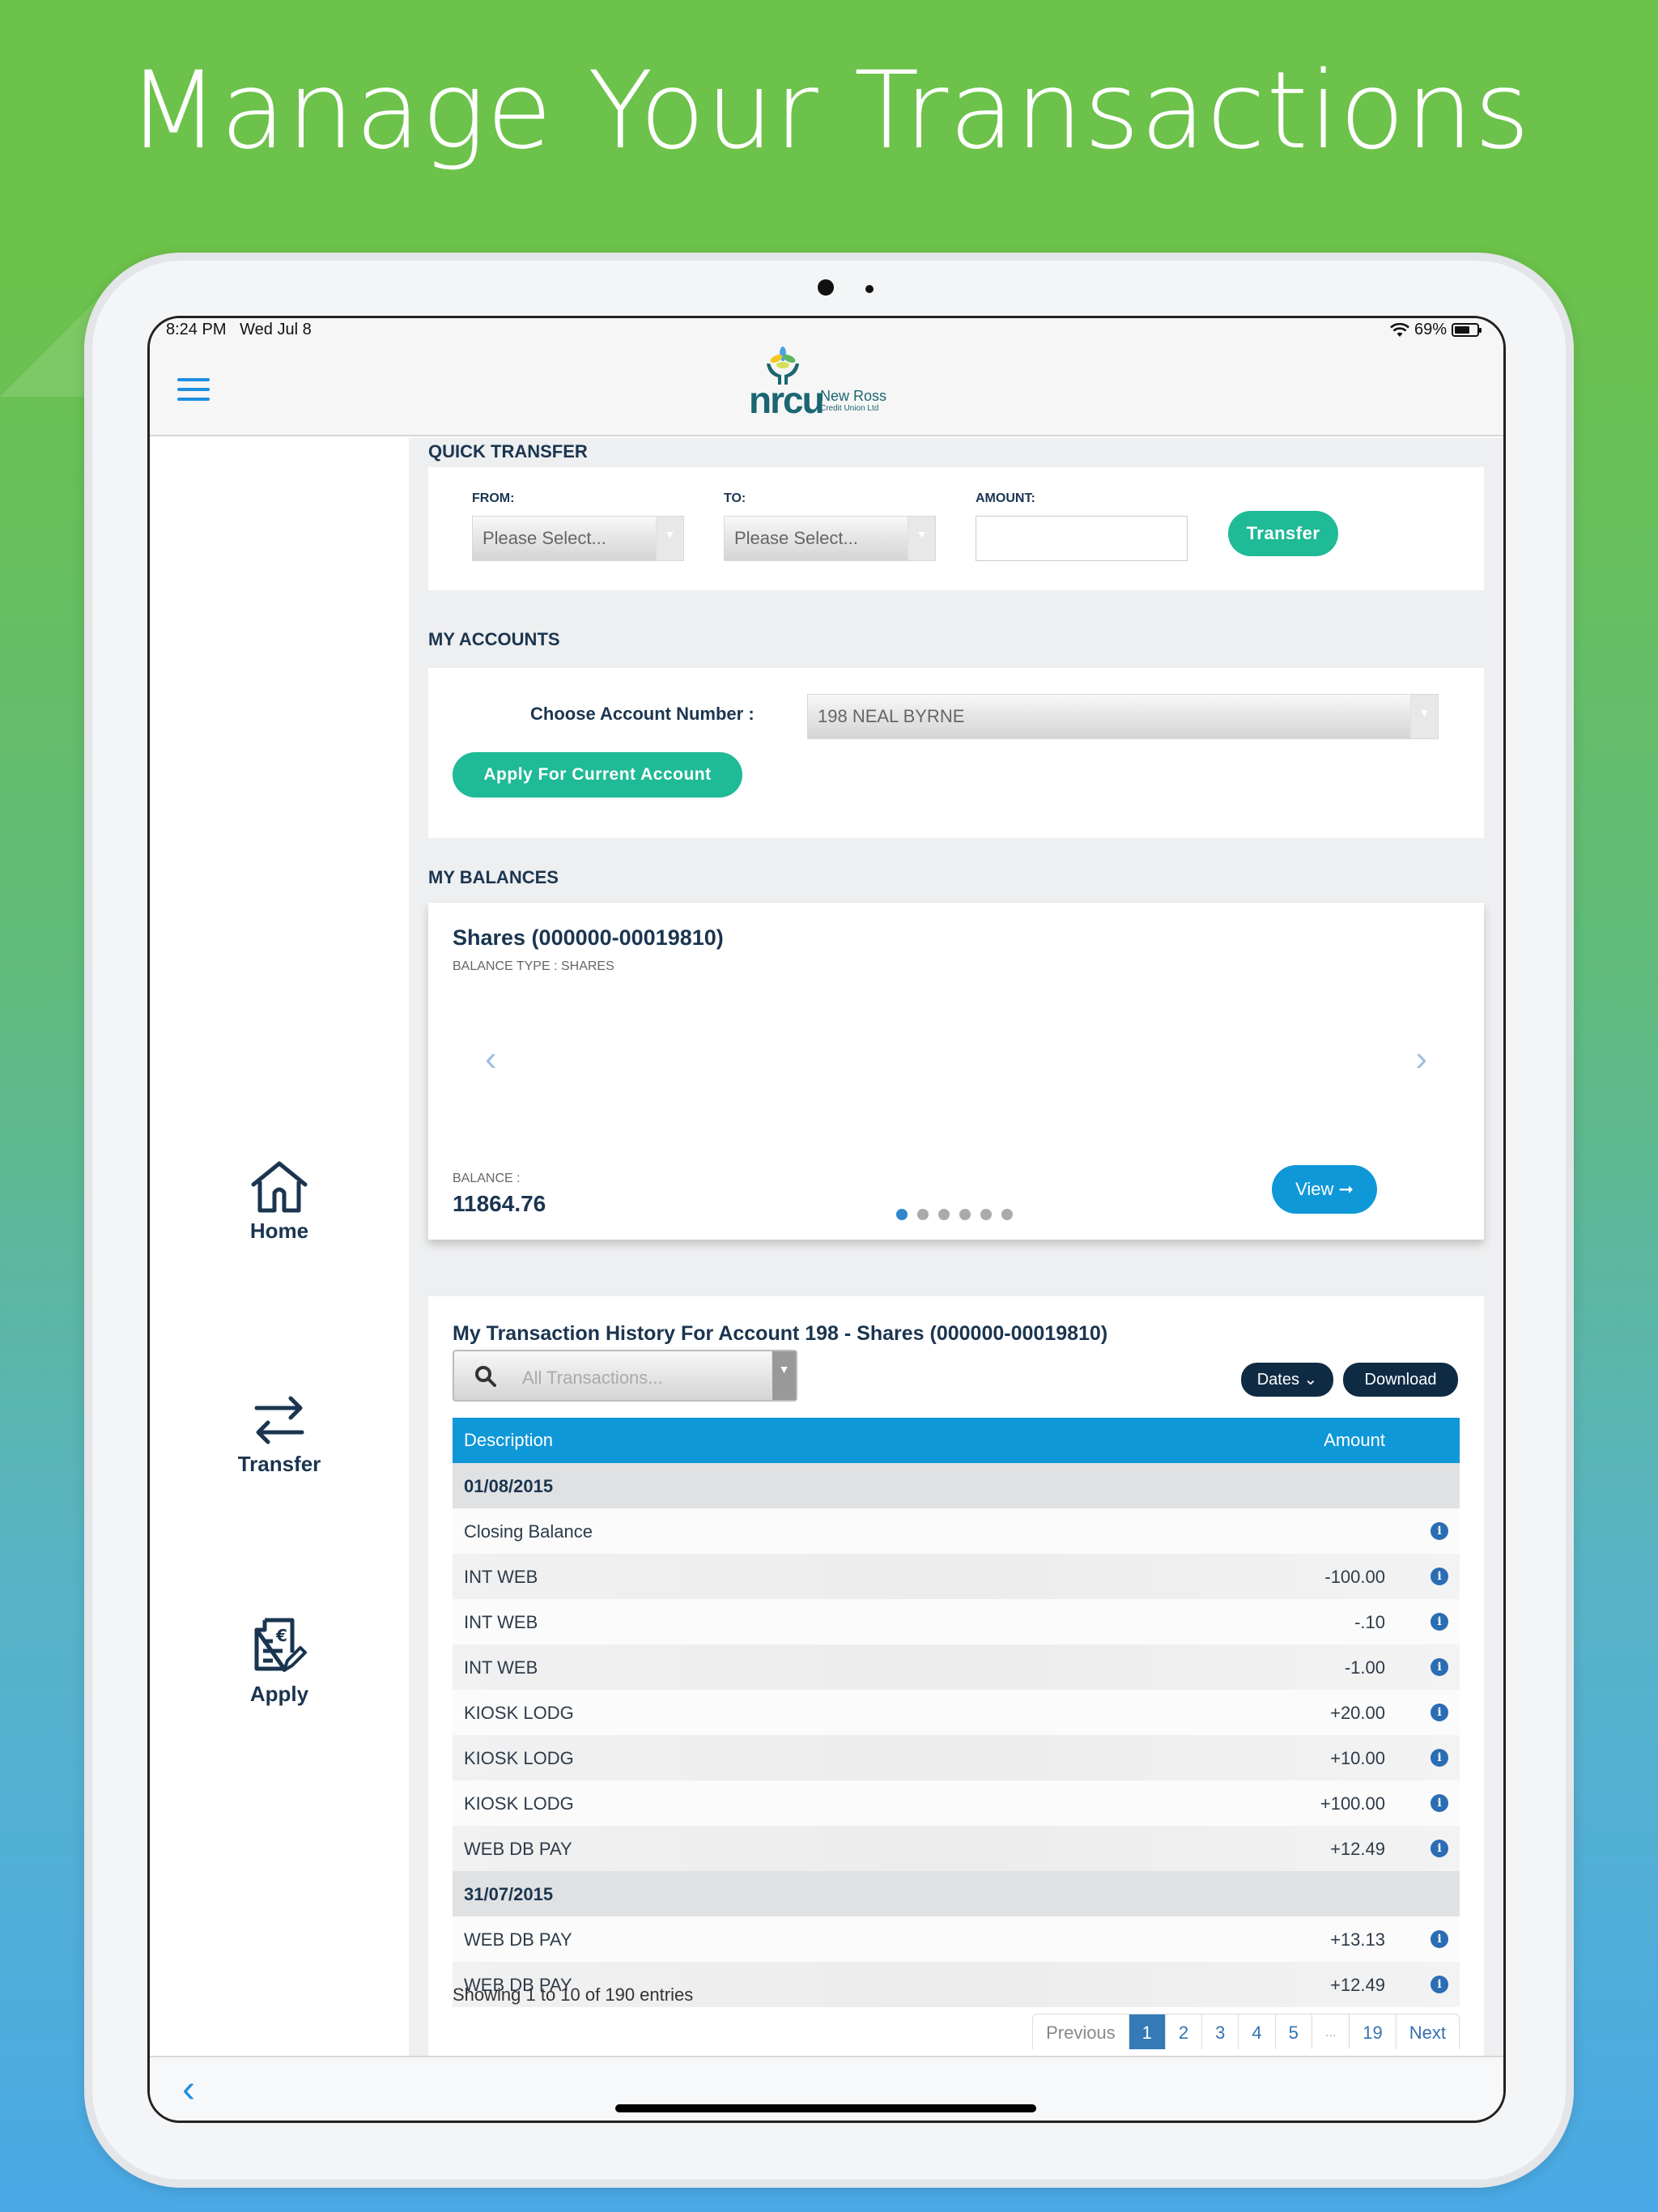 The image size is (1658, 2212). What do you see at coordinates (830, 539) in the screenshot?
I see `to-select: Please Select... ▼` at bounding box center [830, 539].